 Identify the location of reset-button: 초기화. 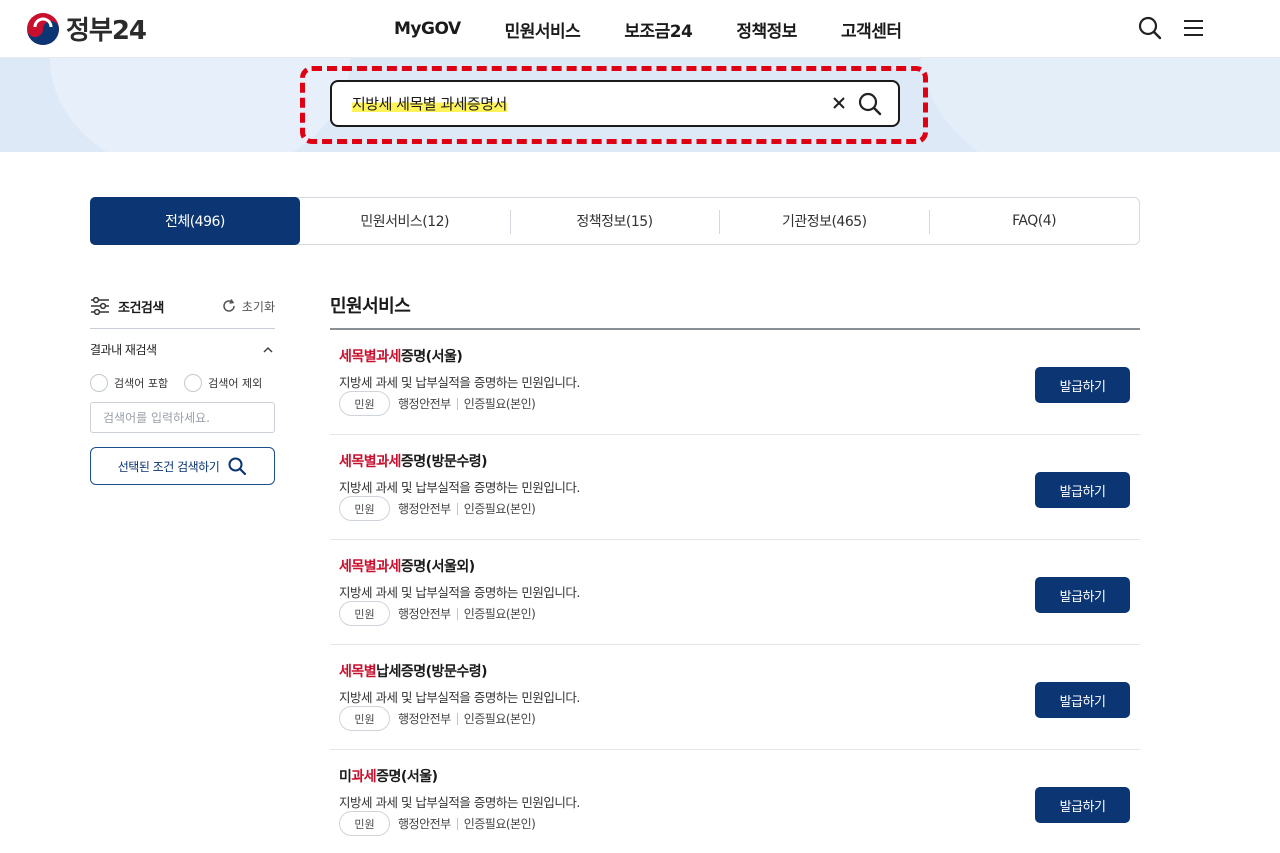
(248, 306).